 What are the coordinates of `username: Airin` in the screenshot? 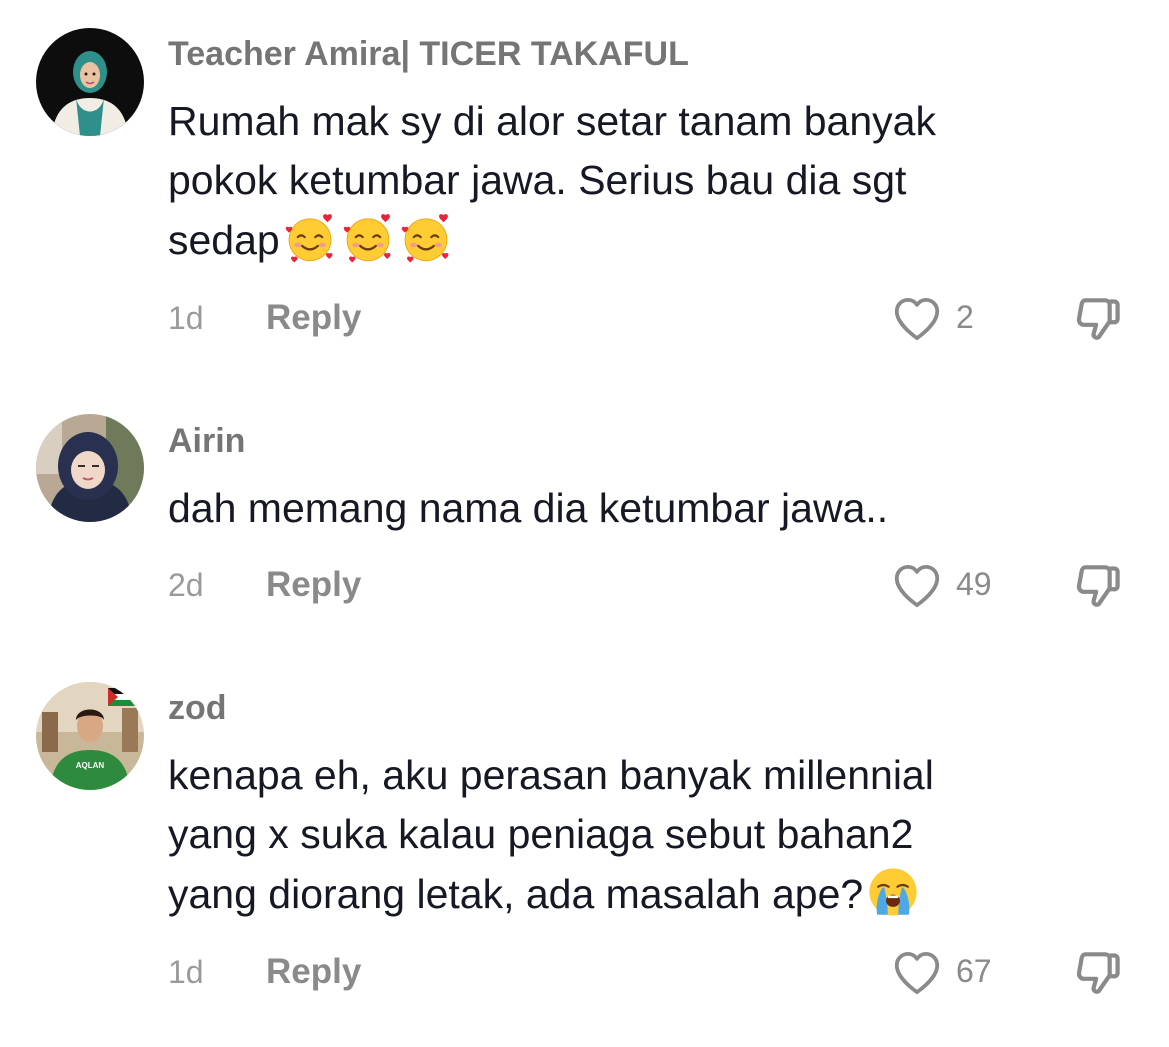 It's located at (206, 441).